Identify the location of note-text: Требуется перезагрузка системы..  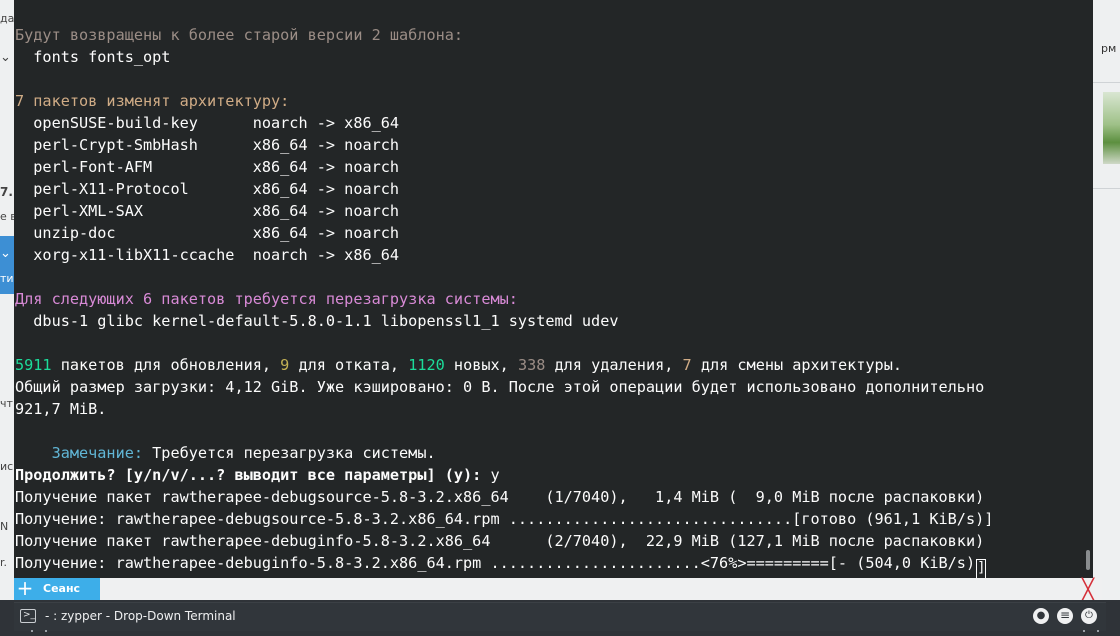
(289, 453).